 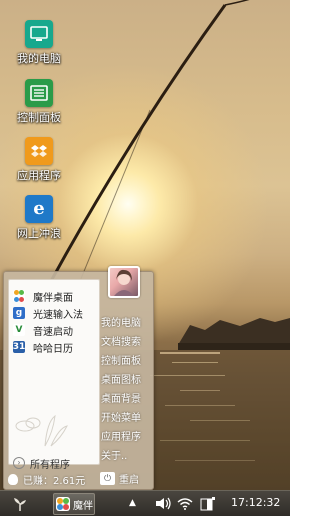 I want to click on all-programs-label: 所有程序, so click(x=50, y=465).